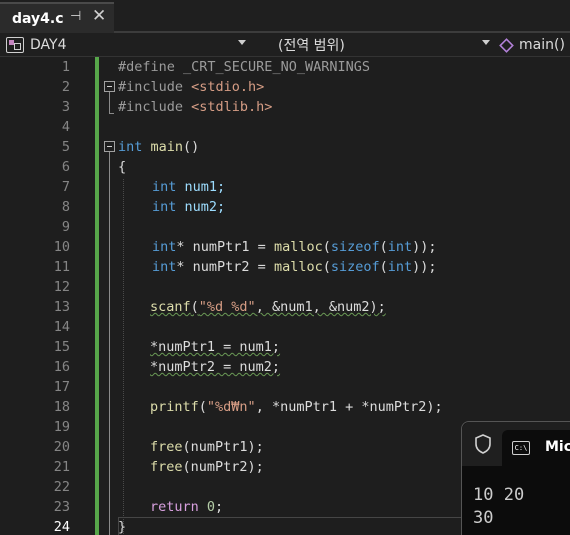 The height and width of the screenshot is (535, 570). I want to click on code-line: return 0;, so click(186, 507).